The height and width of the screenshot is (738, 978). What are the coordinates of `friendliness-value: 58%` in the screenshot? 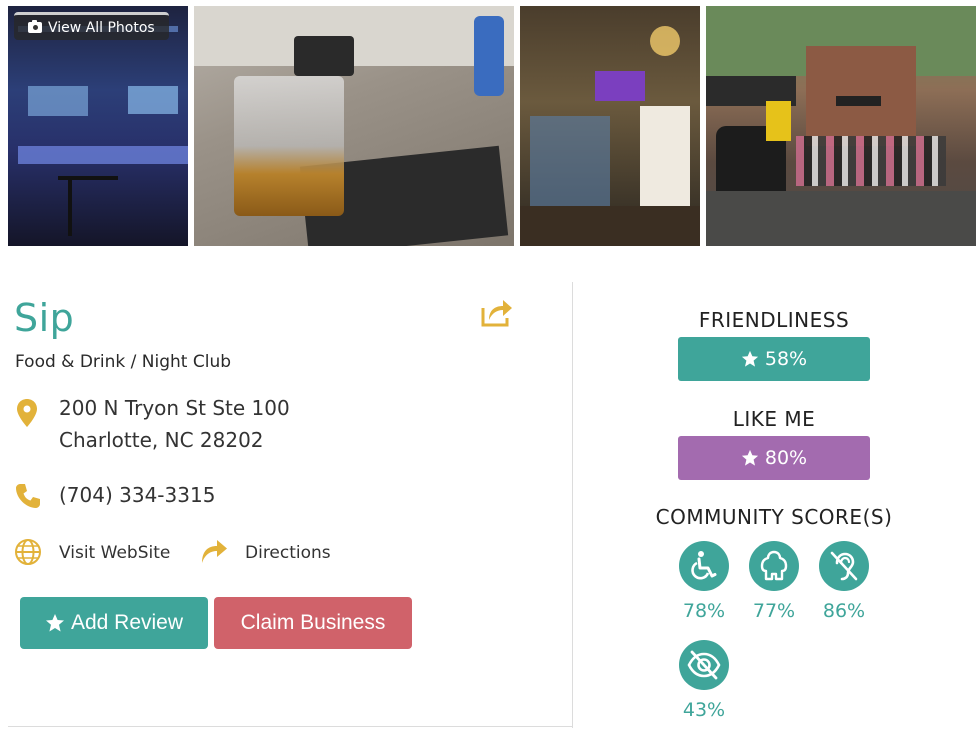 It's located at (786, 359).